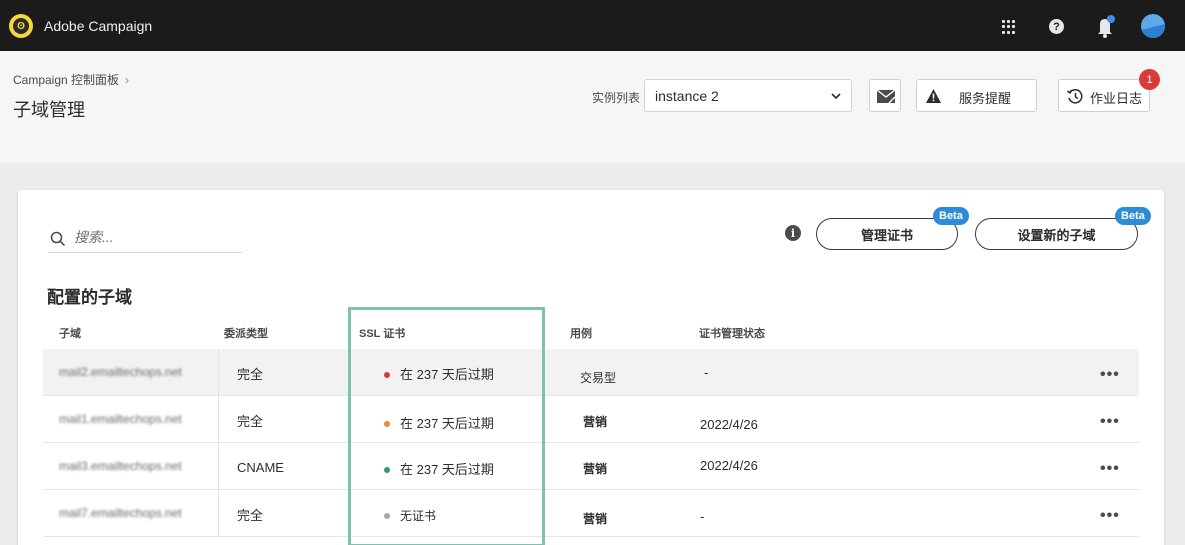 Image resolution: width=1185 pixels, height=545 pixels. I want to click on mail-icon, so click(886, 96).